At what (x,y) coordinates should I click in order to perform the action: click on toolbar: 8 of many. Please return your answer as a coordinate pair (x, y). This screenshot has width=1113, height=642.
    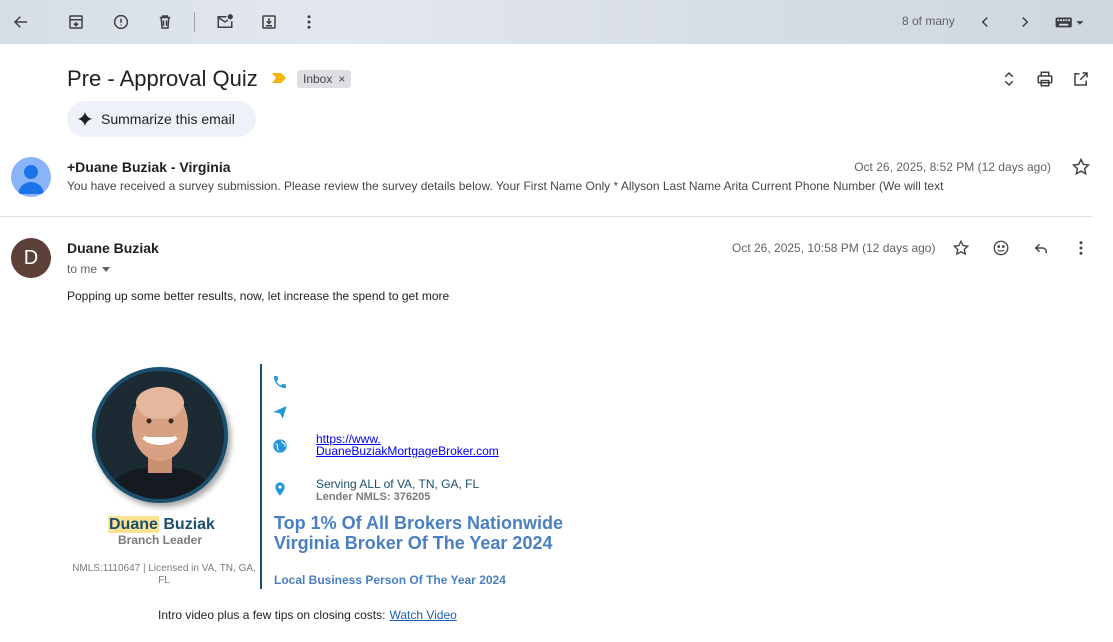
    Looking at the image, I should click on (556, 22).